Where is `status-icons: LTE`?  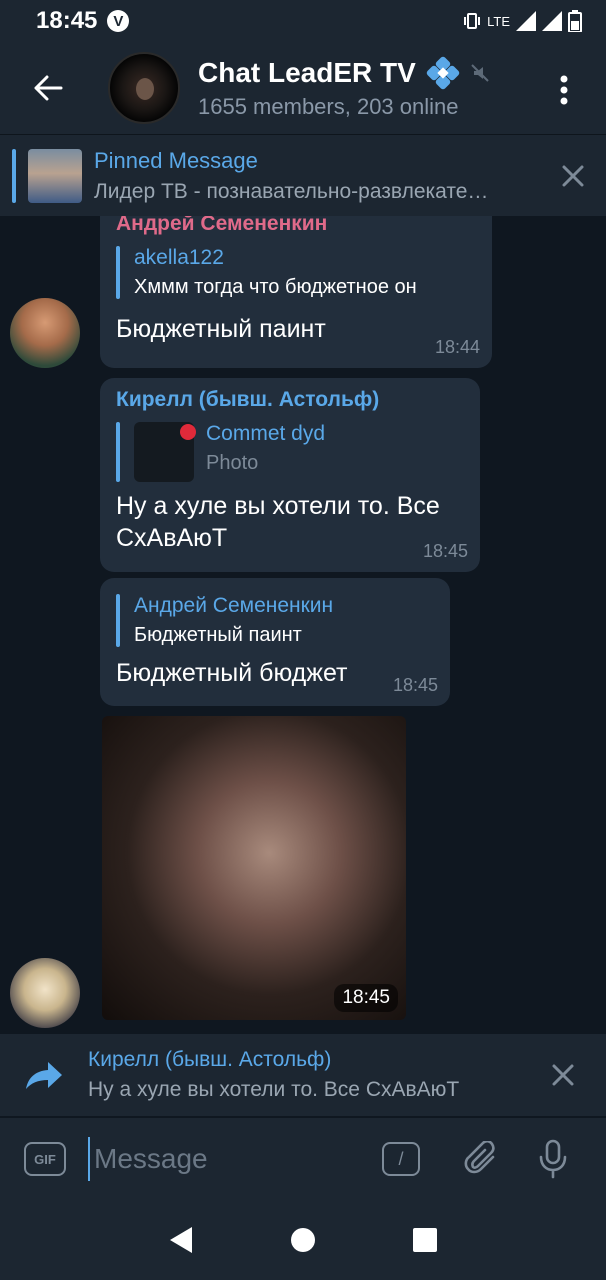
status-icons: LTE is located at coordinates (522, 21).